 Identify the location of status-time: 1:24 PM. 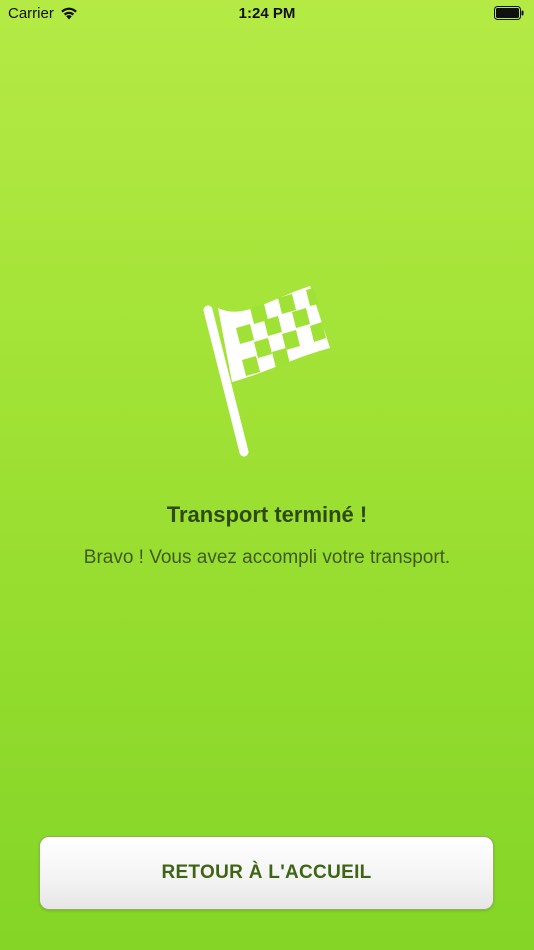
(267, 13).